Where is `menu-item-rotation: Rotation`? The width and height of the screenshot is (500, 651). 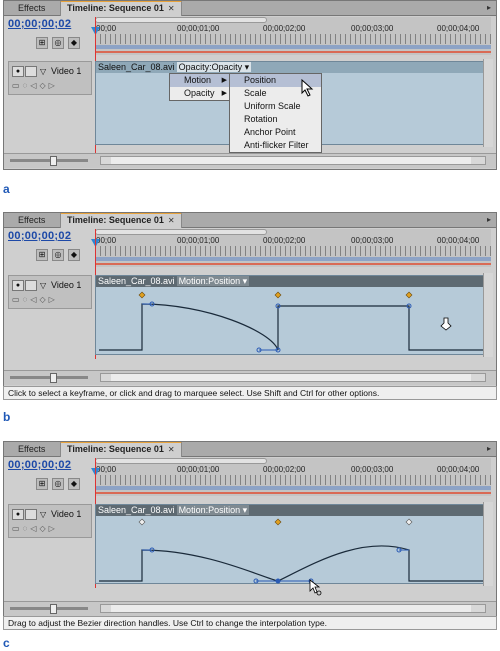
menu-item-rotation: Rotation is located at coordinates (275, 119).